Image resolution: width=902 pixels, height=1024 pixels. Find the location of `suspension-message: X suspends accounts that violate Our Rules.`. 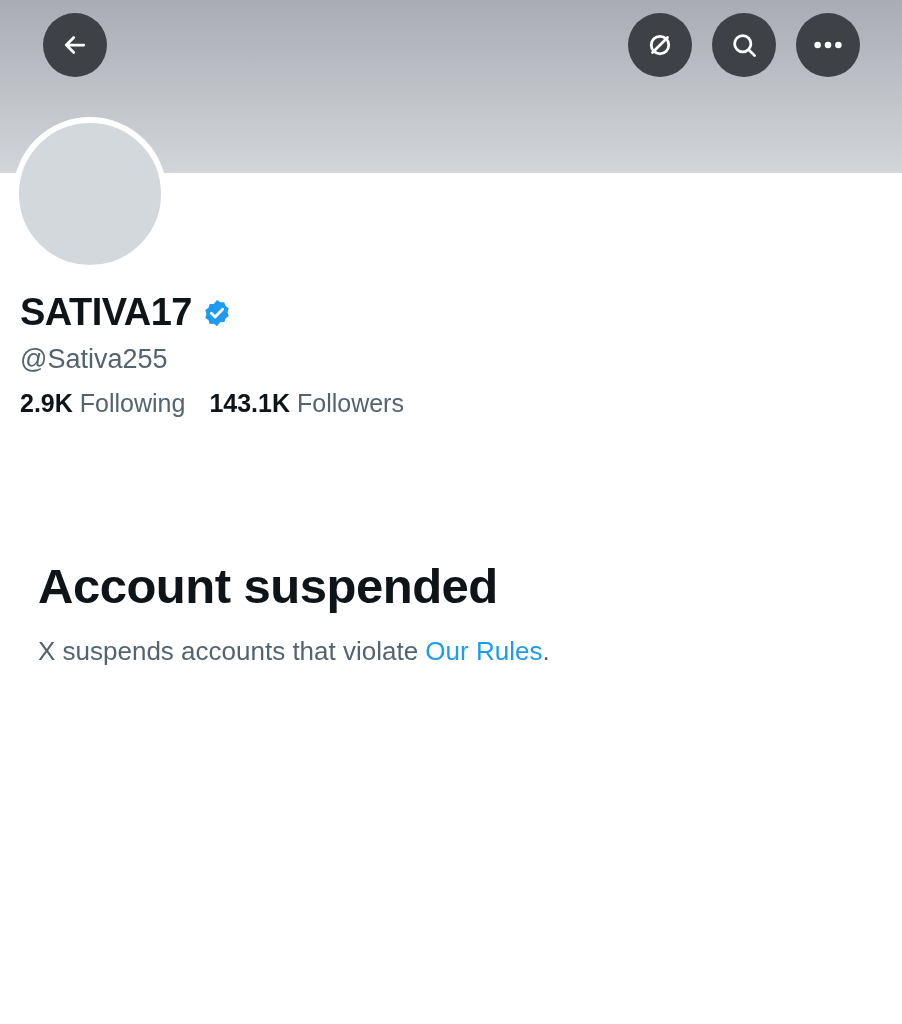

suspension-message: X suspends accounts that violate Our Rules. is located at coordinates (294, 651).